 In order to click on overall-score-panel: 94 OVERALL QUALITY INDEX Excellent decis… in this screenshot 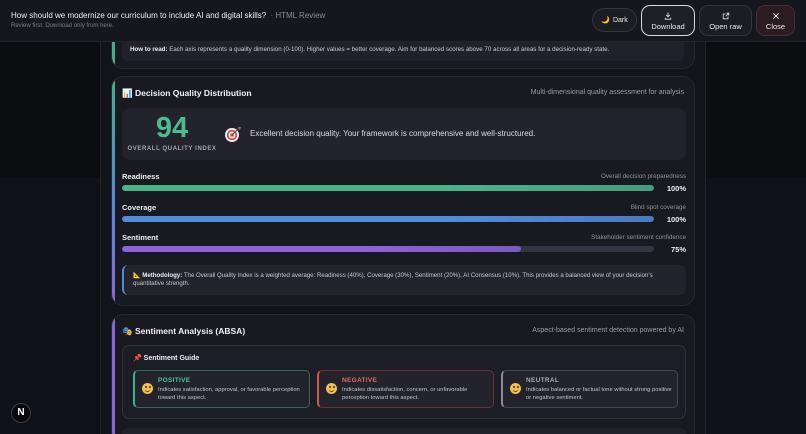, I will do `click(404, 134)`.